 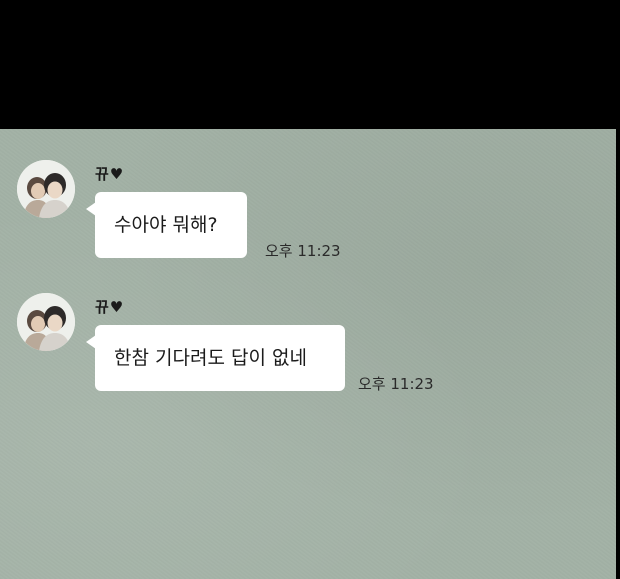 What do you see at coordinates (210, 358) in the screenshot?
I see `message-text: 한참 기다려도 답이 없네` at bounding box center [210, 358].